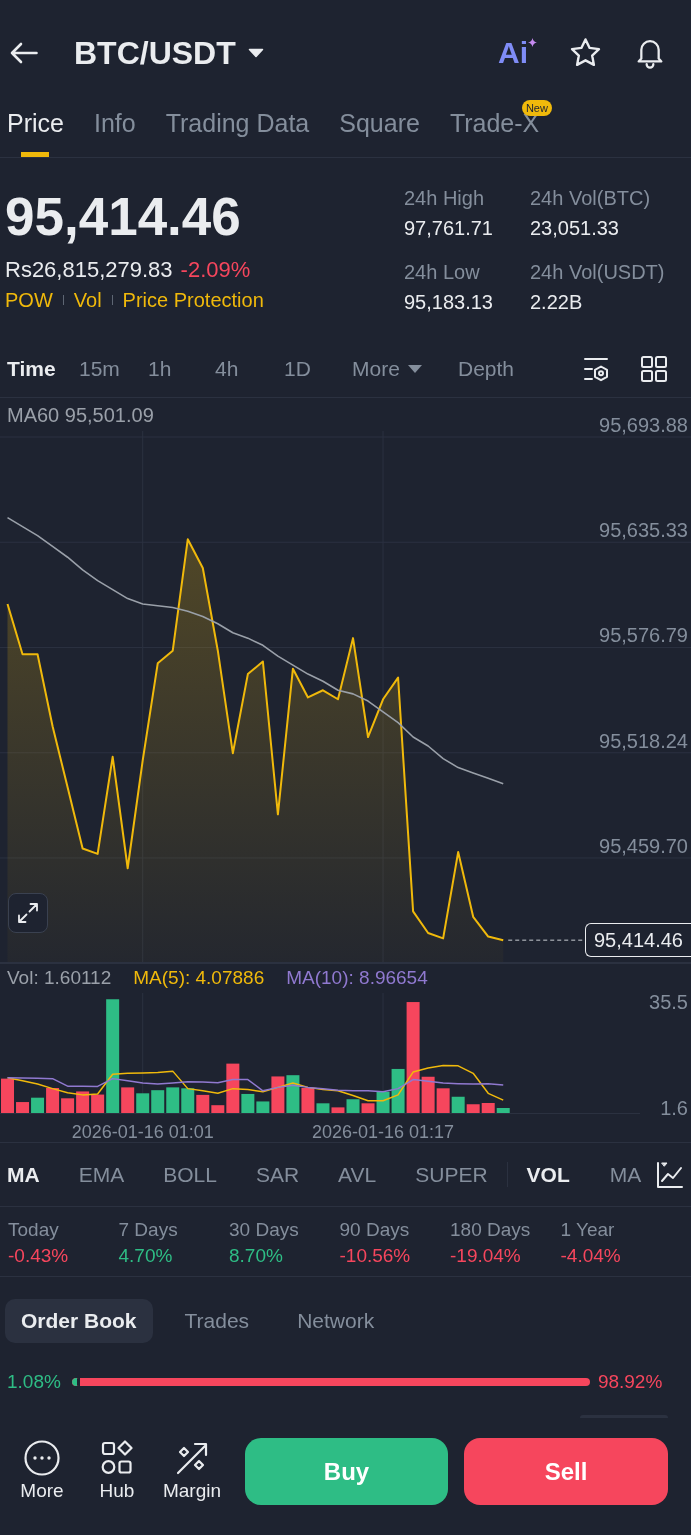  I want to click on interval-tab: 15m, so click(99, 368).